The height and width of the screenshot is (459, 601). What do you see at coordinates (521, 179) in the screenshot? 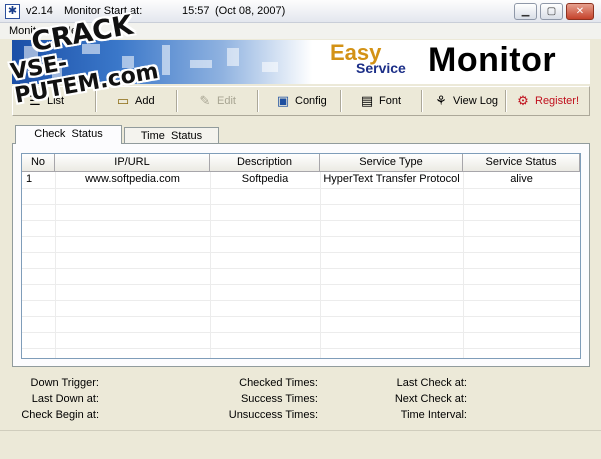
I see `cell-service-status: alive` at bounding box center [521, 179].